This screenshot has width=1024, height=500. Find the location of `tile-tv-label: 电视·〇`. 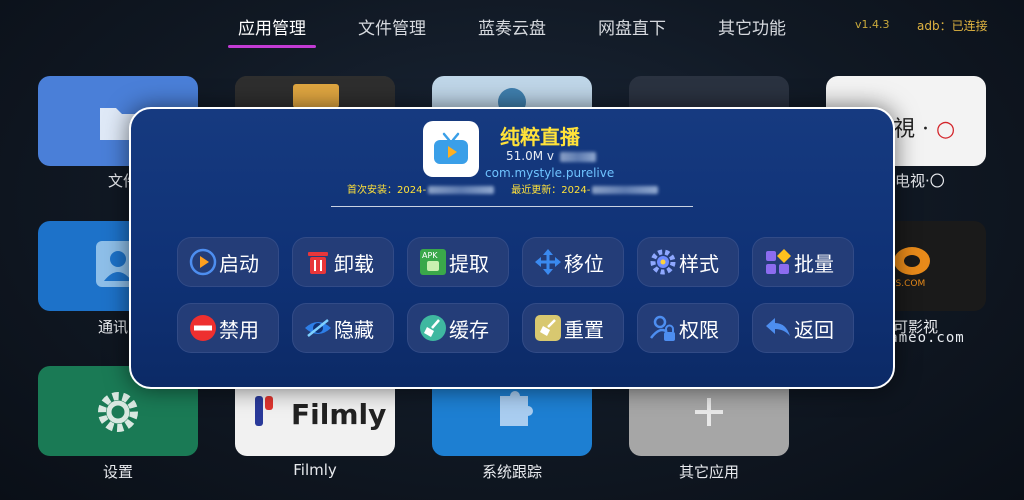

tile-tv-label: 电视·〇 is located at coordinates (920, 181).